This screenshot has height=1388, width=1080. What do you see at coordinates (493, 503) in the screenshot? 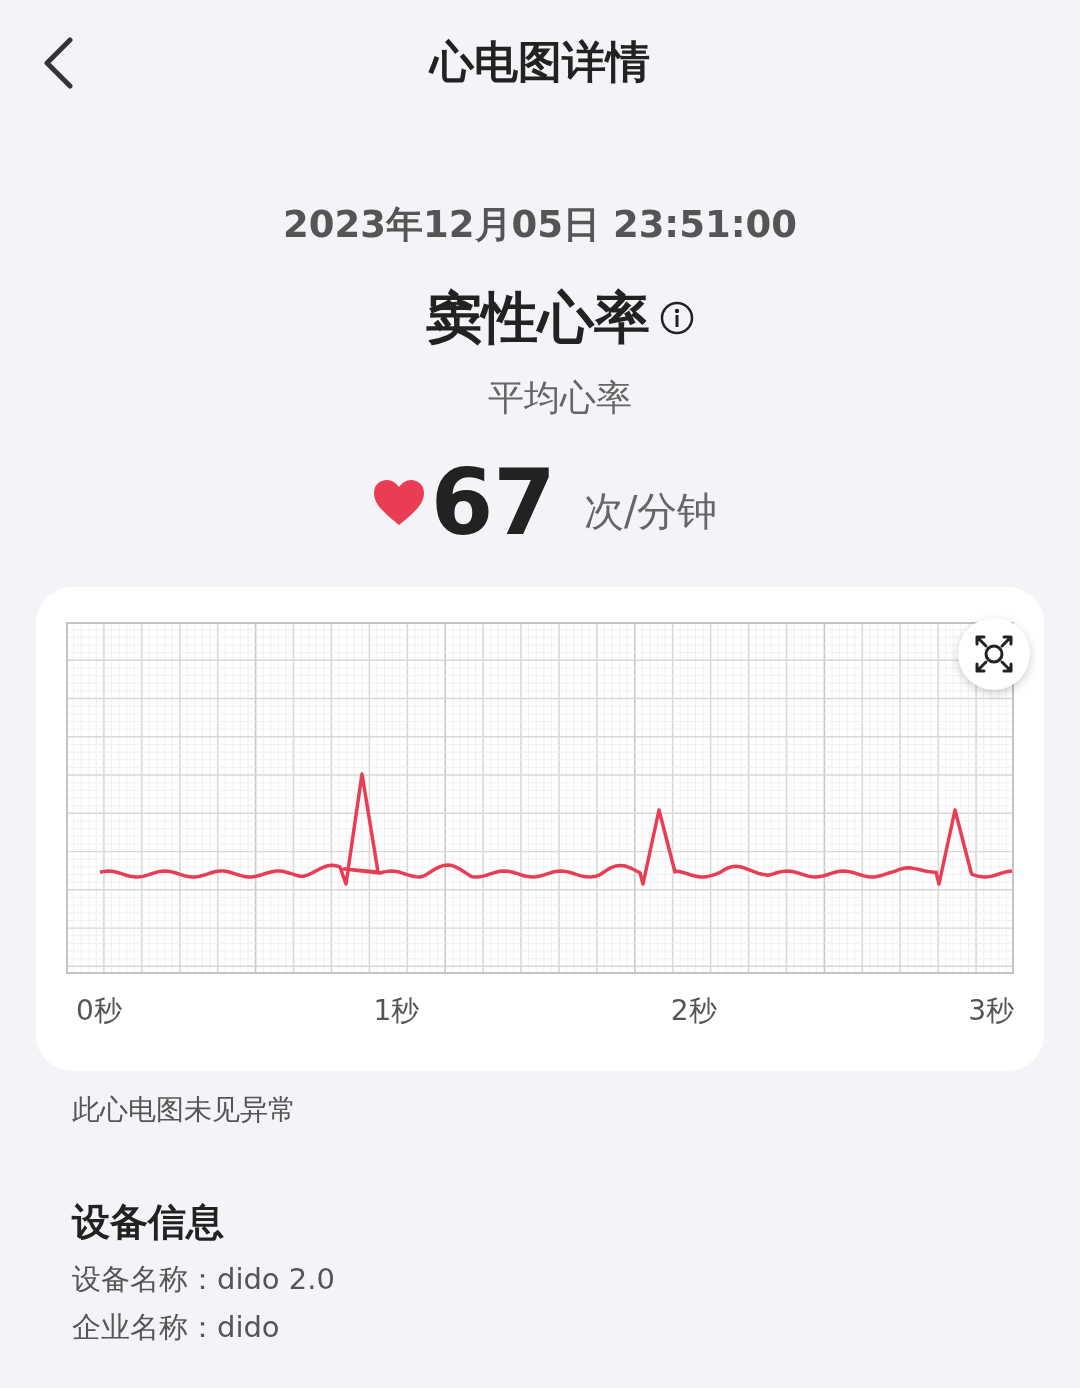
I see `heart-rate-value: 67` at bounding box center [493, 503].